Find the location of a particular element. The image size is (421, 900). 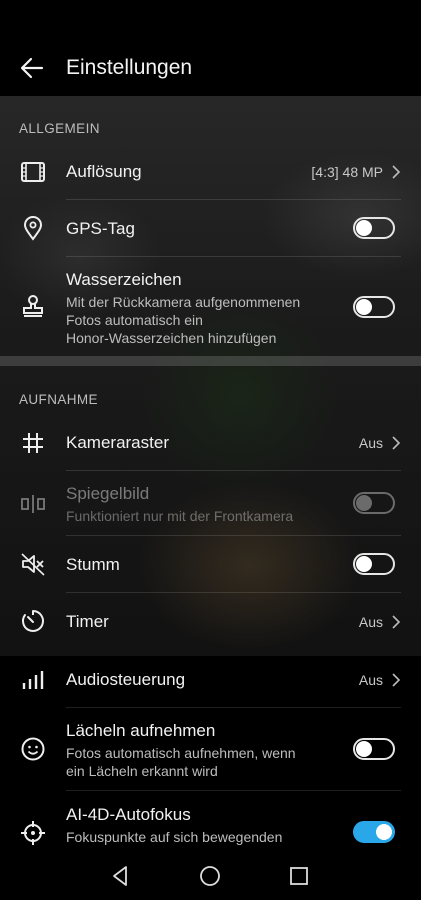

setting-audio-control: Audiosteuerung Aus is located at coordinates (210, 682).